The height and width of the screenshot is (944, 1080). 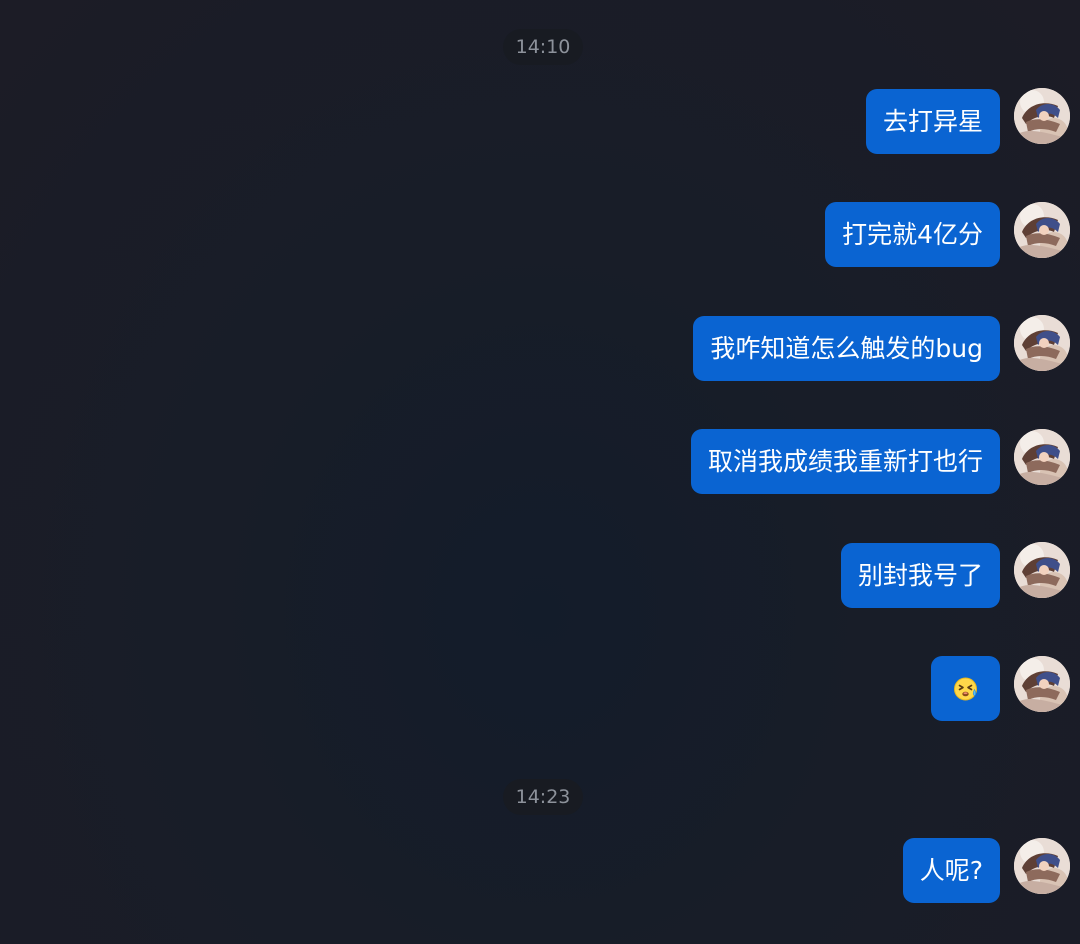 I want to click on emoji-message-bubble, so click(x=965, y=688).